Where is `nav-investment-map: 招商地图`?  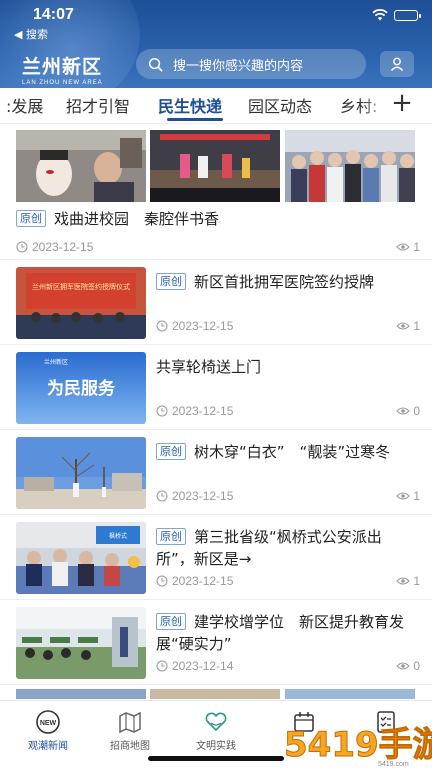
nav-investment-map: 招商地图 is located at coordinates (130, 730).